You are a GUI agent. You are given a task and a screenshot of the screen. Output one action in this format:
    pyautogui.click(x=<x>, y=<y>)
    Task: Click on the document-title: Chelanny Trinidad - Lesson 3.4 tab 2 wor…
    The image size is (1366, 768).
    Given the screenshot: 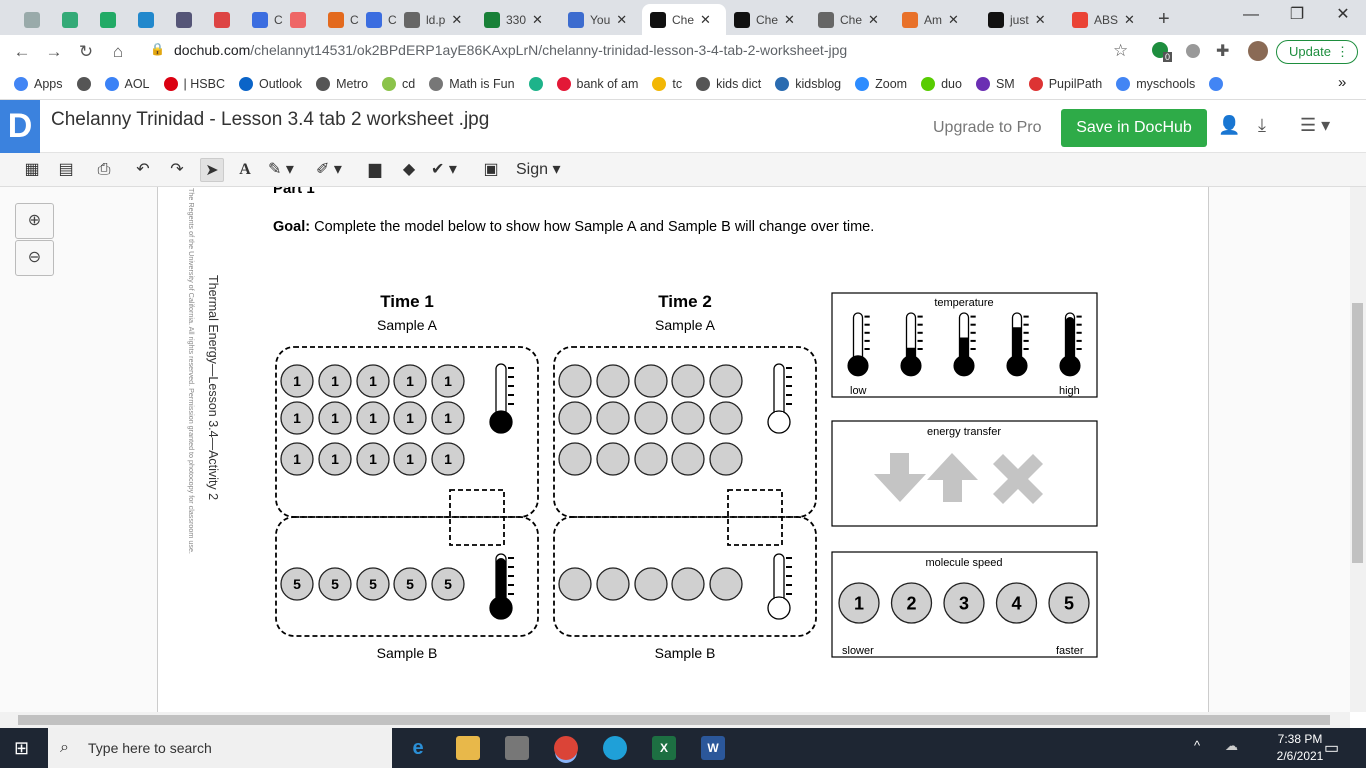 What is the action you would take?
    pyautogui.click(x=270, y=120)
    